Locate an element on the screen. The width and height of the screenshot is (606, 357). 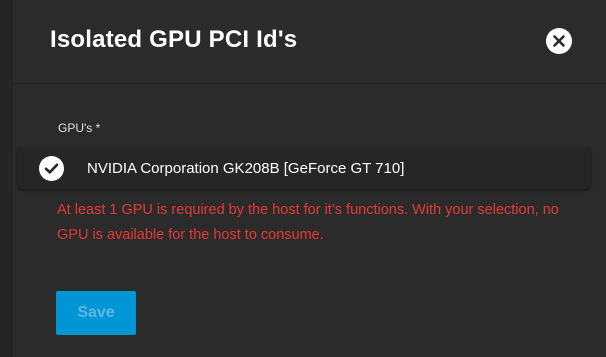
checkmark-icon is located at coordinates (51, 168).